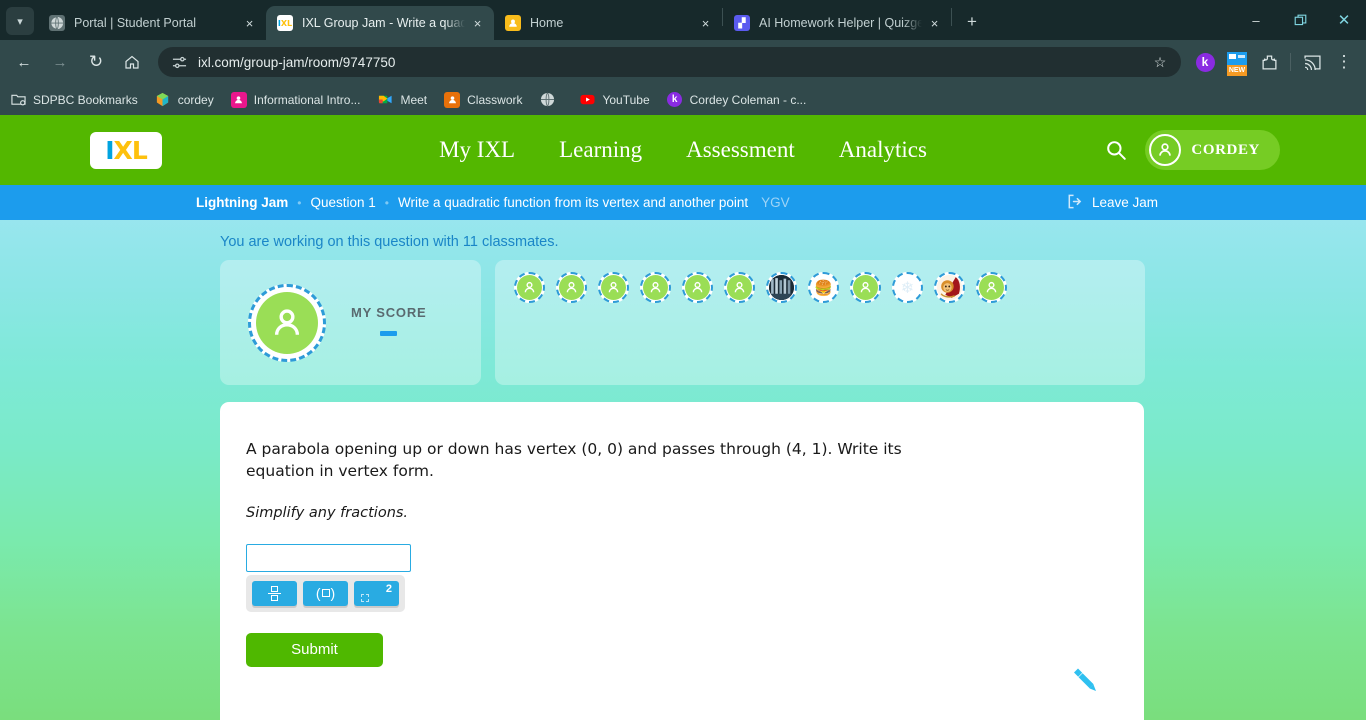 The width and height of the screenshot is (1366, 720). Describe the element at coordinates (402, 100) in the screenshot. I see `bookmark-meet: Meet` at that location.